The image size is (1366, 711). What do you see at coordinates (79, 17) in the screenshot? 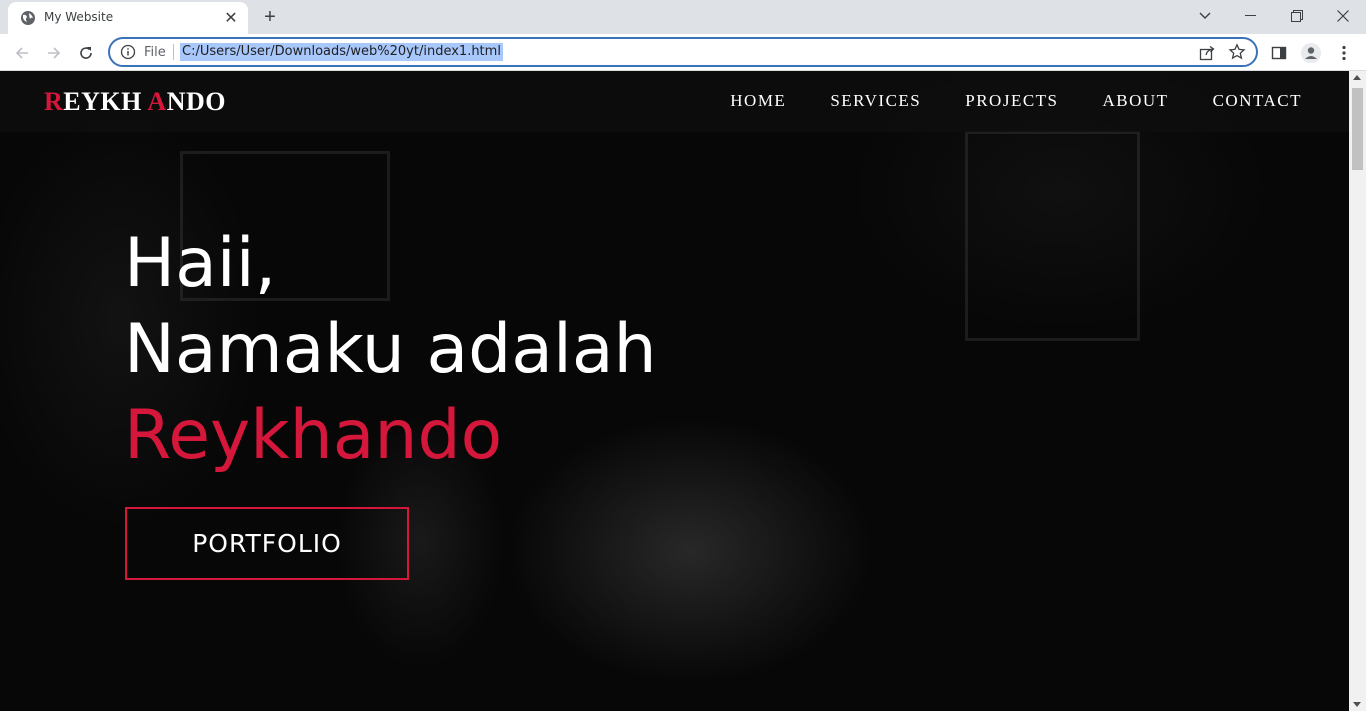
I see `tab-title: My Website` at bounding box center [79, 17].